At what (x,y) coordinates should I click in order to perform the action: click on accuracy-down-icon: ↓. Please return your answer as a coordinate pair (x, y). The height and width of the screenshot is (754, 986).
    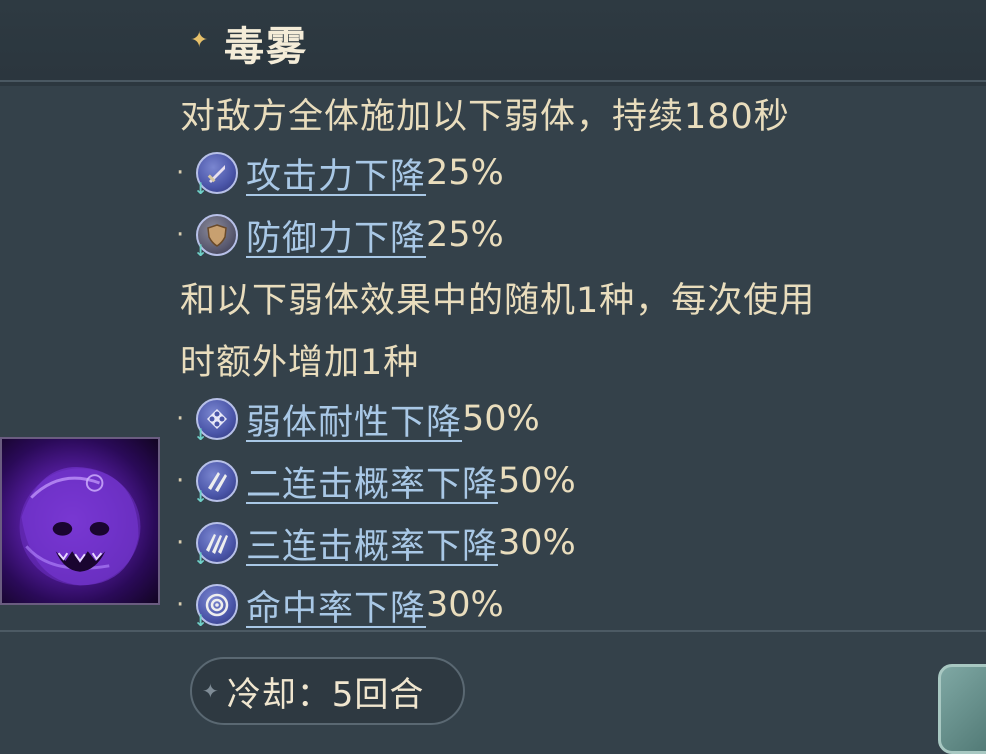
    Looking at the image, I should click on (216, 607).